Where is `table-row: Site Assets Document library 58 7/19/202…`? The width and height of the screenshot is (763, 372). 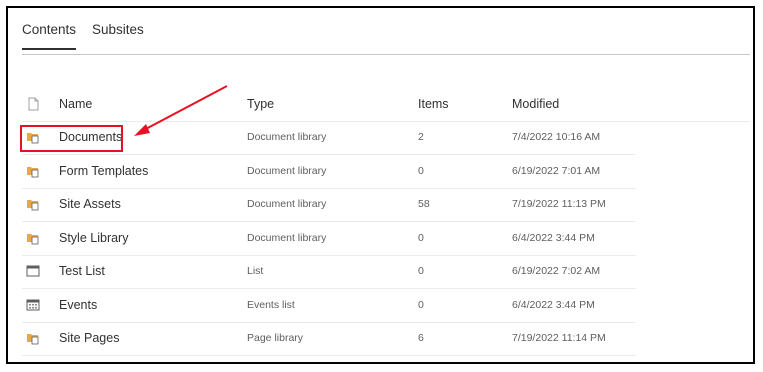 table-row: Site Assets Document library 58 7/19/202… is located at coordinates (329, 205).